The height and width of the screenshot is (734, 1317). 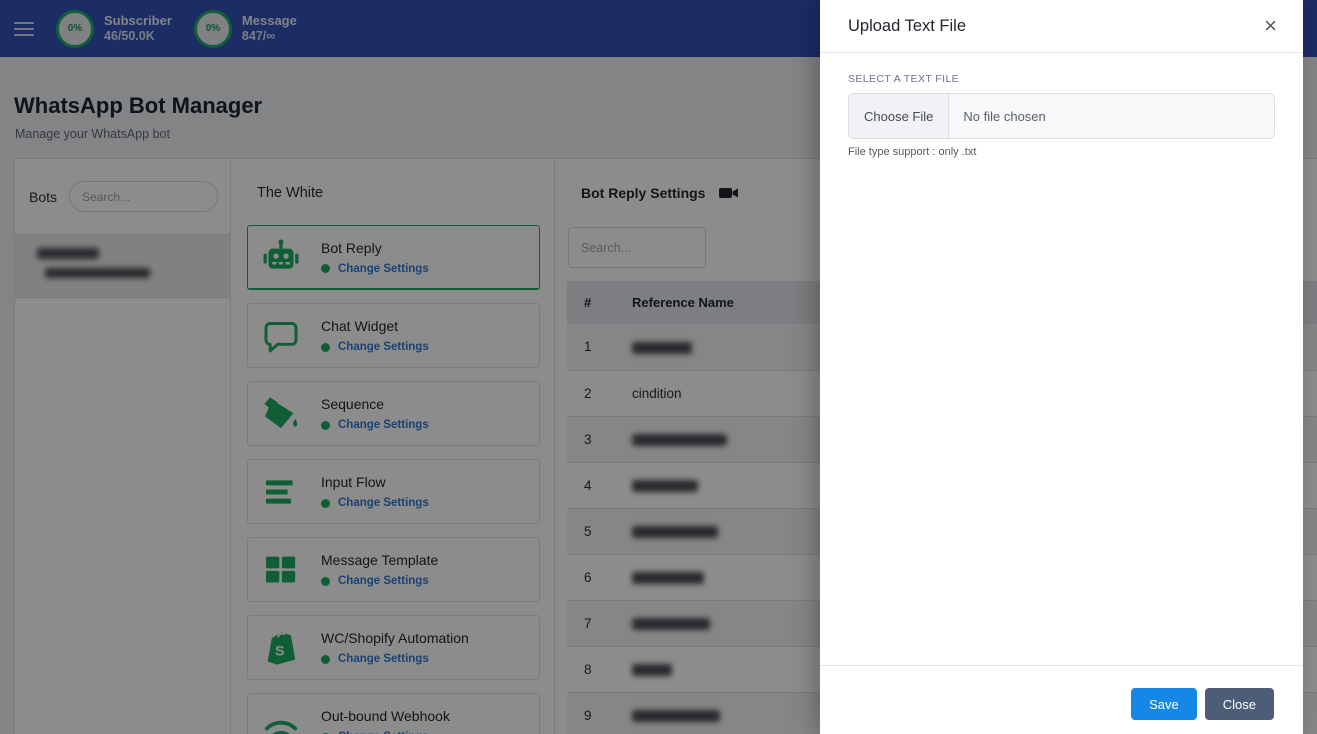 What do you see at coordinates (1239, 704) in the screenshot?
I see `close-button: Close` at bounding box center [1239, 704].